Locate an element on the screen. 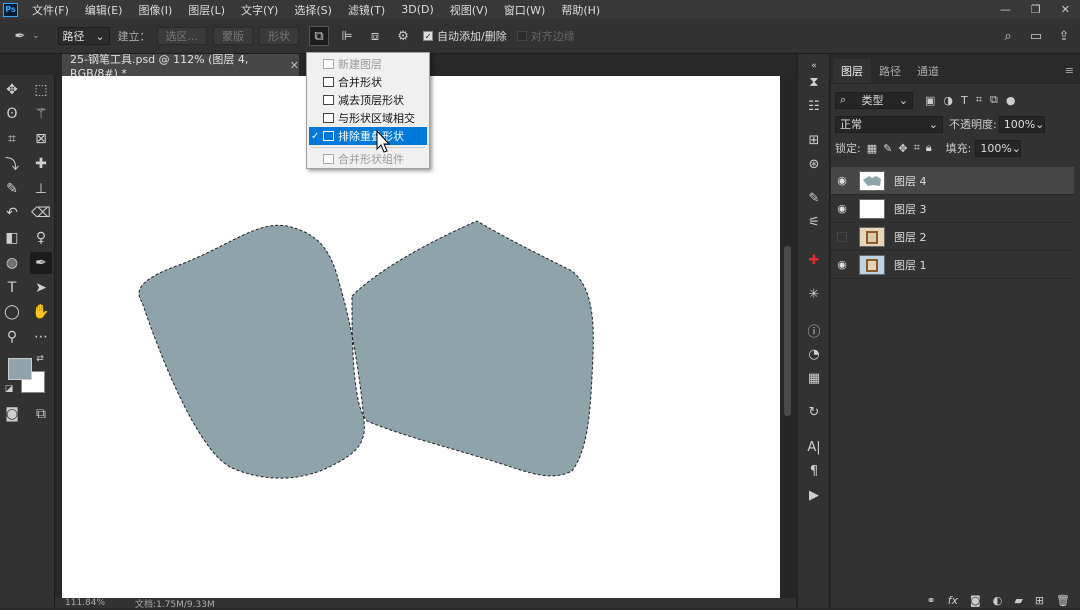 Image resolution: width=1080 pixels, height=610 pixels. share-icon: ⇪ is located at coordinates (1064, 36).